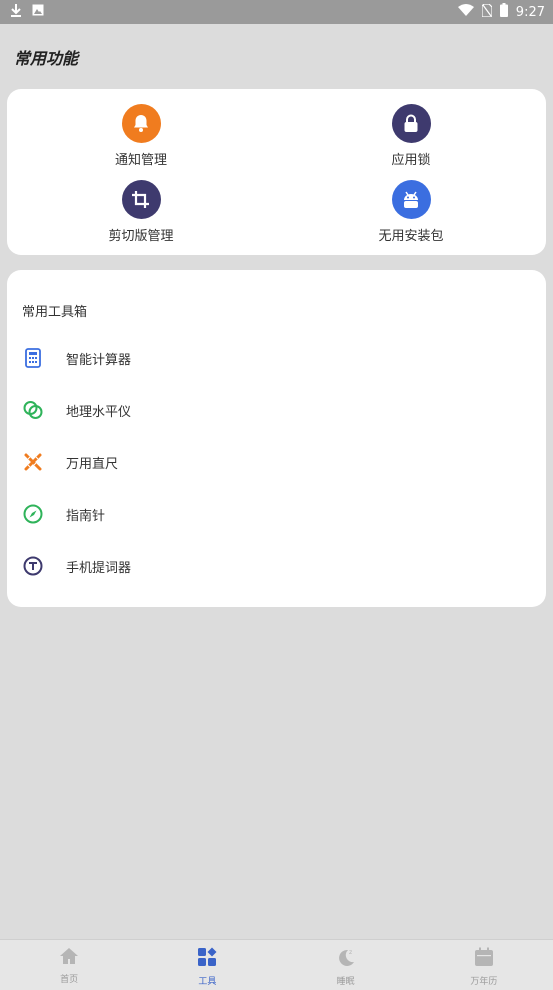 The width and height of the screenshot is (553, 990). What do you see at coordinates (141, 199) in the screenshot?
I see `crop-icon` at bounding box center [141, 199].